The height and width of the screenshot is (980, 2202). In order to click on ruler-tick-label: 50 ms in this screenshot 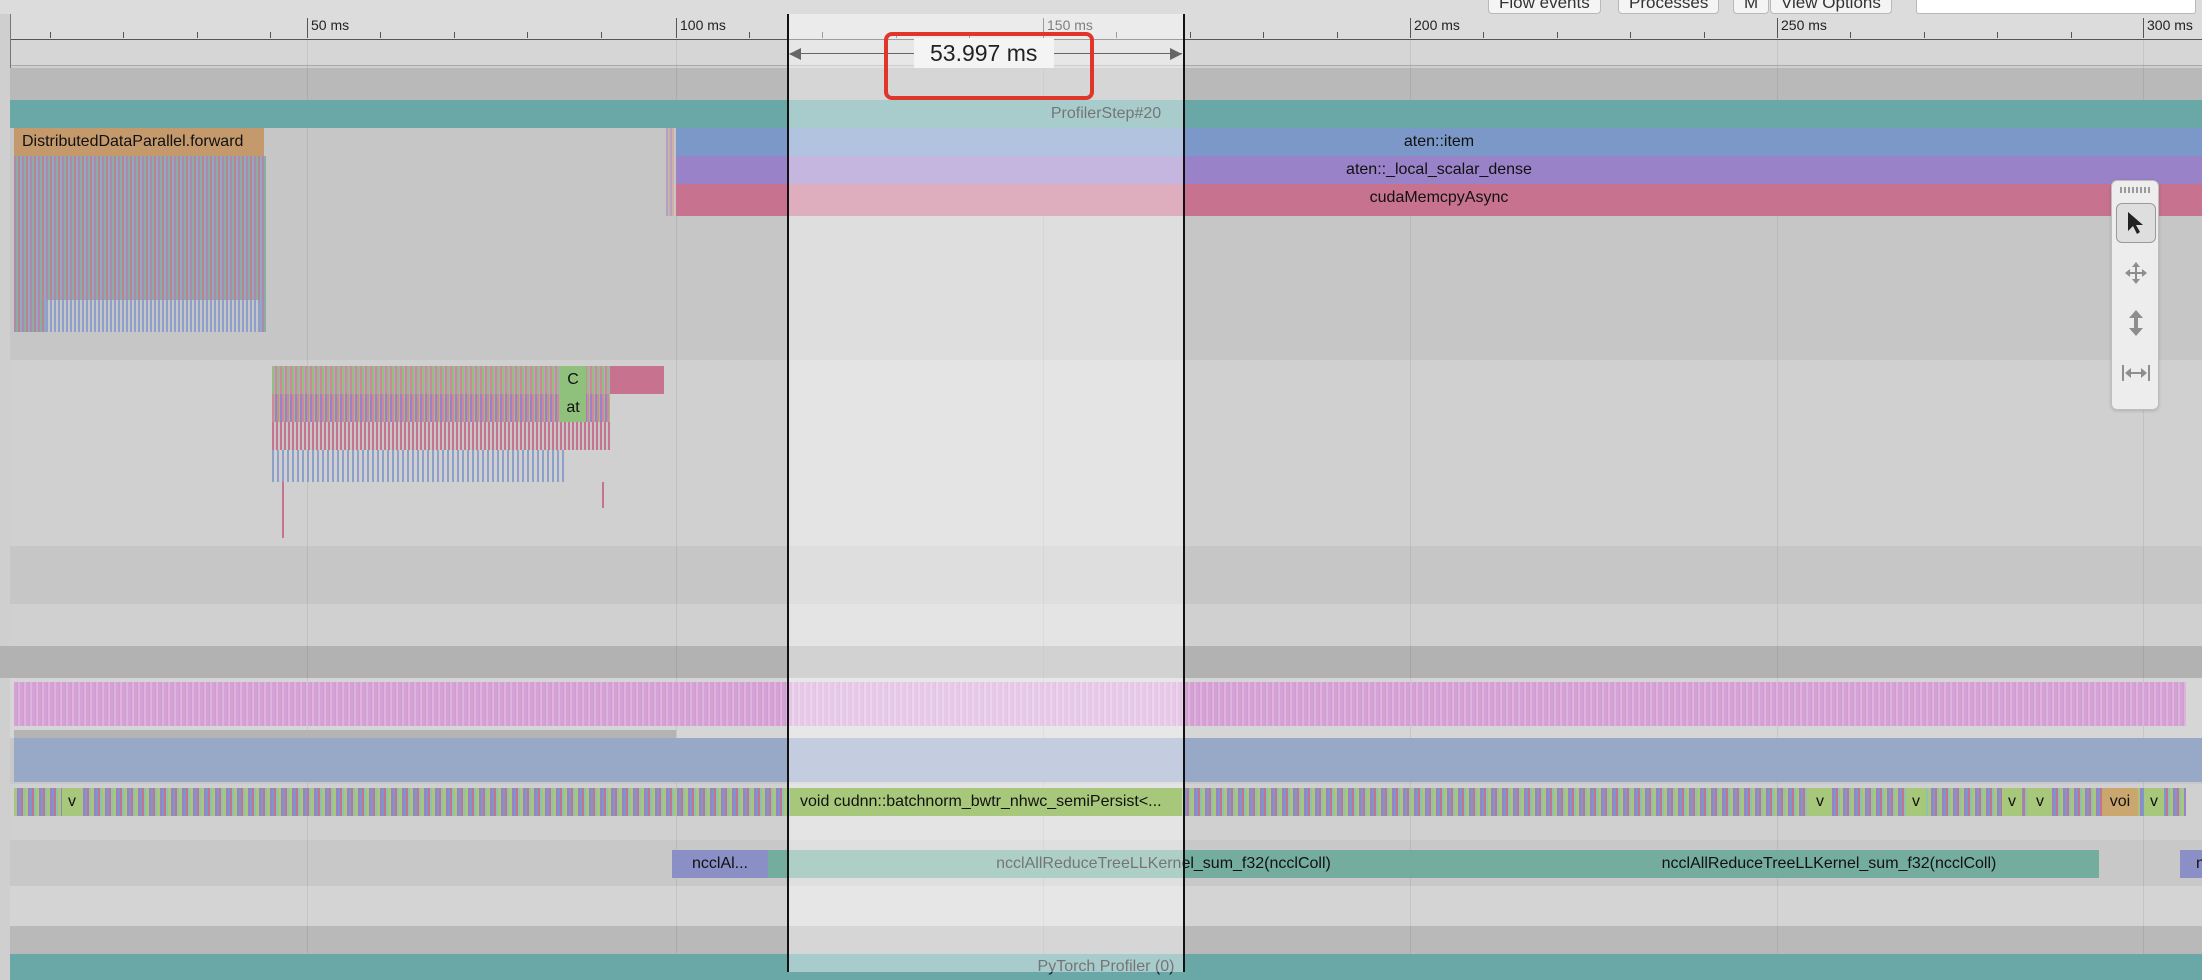, I will do `click(330, 25)`.